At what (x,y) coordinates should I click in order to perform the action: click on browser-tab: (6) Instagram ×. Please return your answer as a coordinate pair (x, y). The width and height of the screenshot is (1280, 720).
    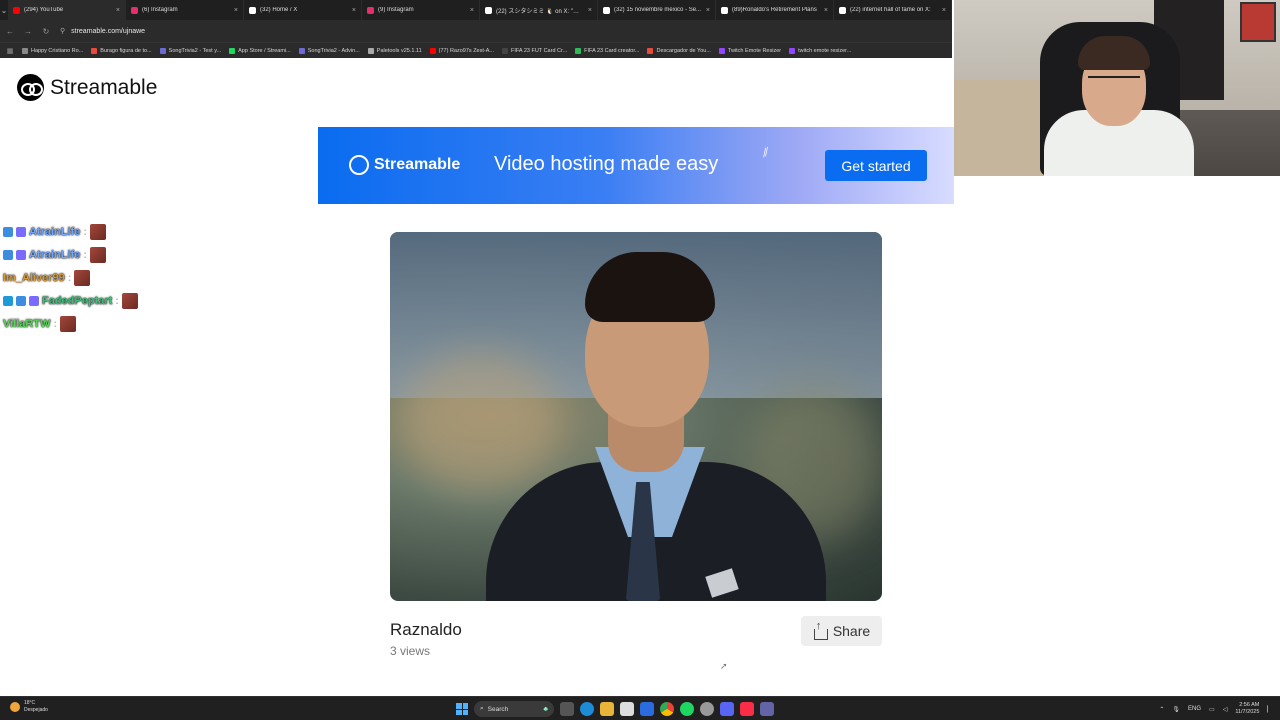
    Looking at the image, I should click on (185, 10).